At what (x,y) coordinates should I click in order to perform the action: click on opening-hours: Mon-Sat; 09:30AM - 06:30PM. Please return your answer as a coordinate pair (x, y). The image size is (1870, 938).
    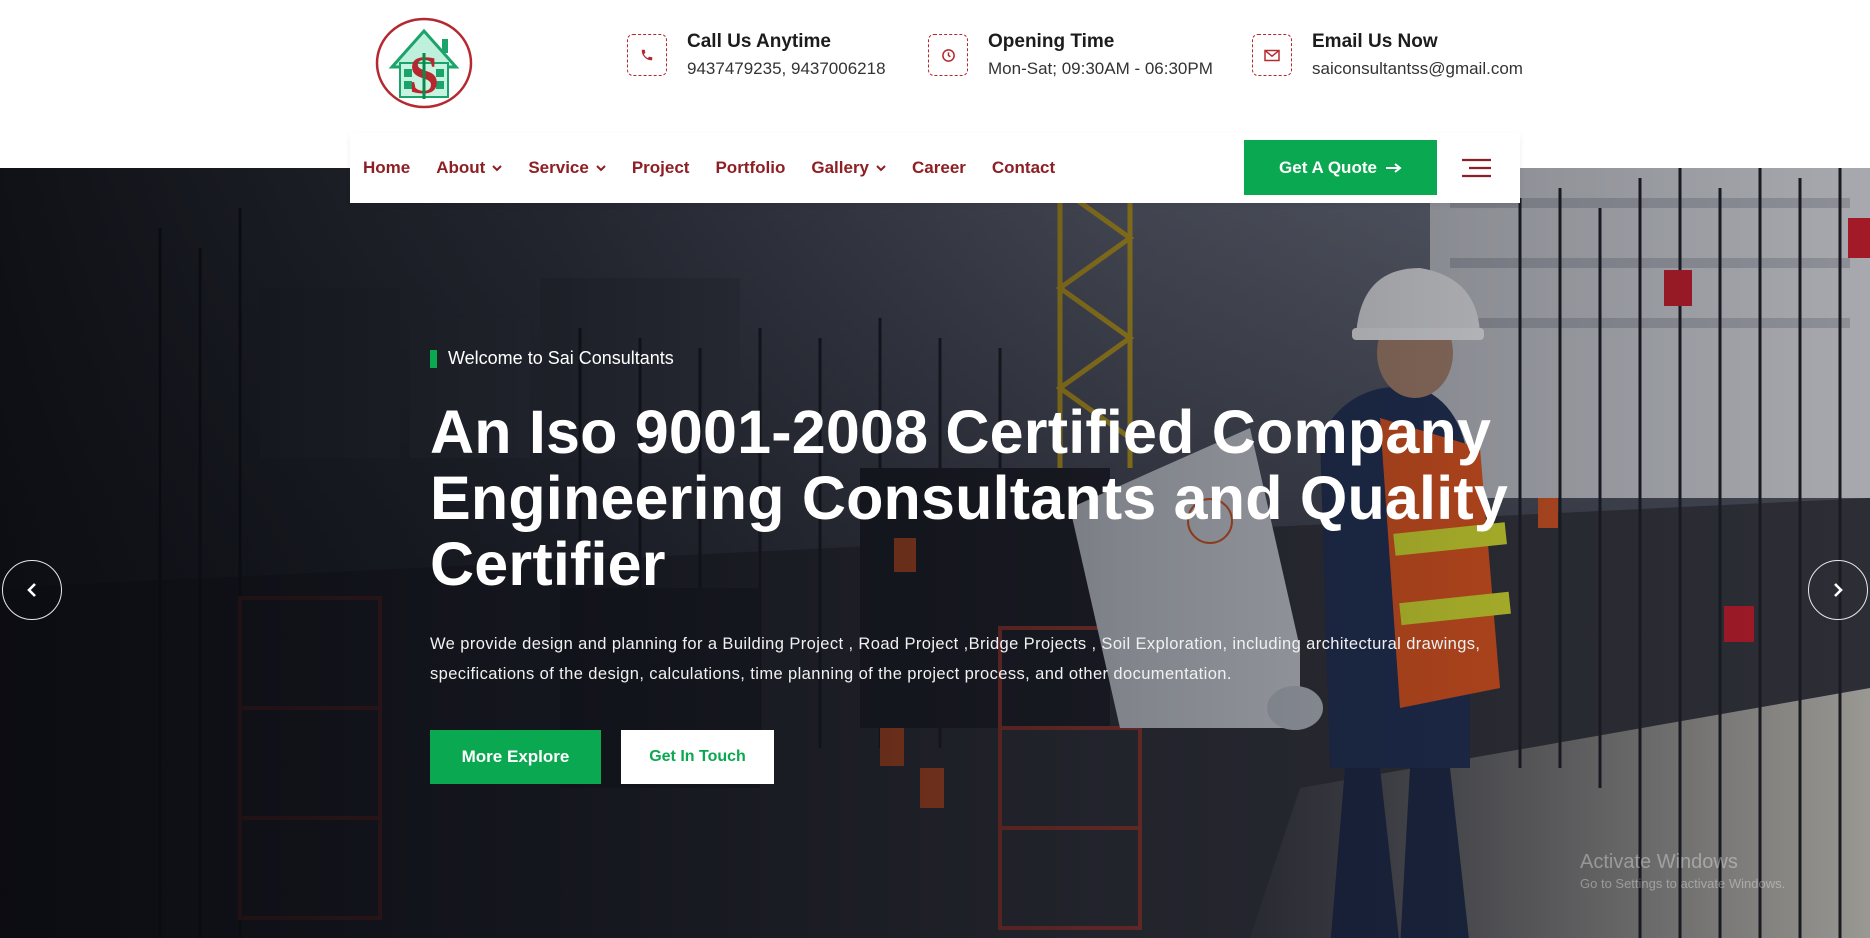
    Looking at the image, I should click on (1100, 68).